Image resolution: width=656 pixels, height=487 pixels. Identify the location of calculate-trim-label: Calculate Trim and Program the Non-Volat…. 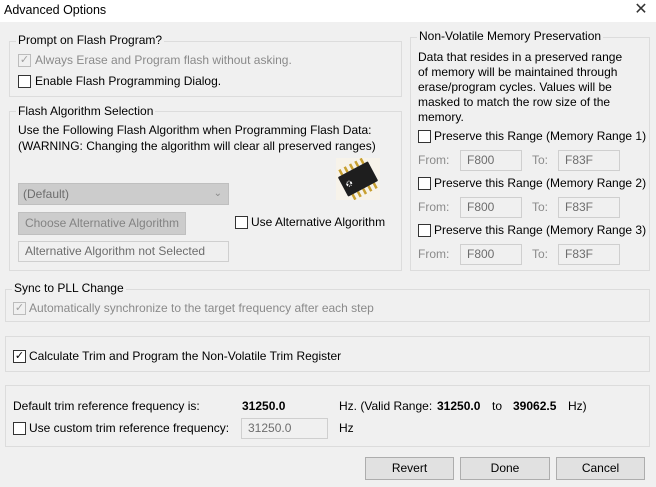
(185, 356).